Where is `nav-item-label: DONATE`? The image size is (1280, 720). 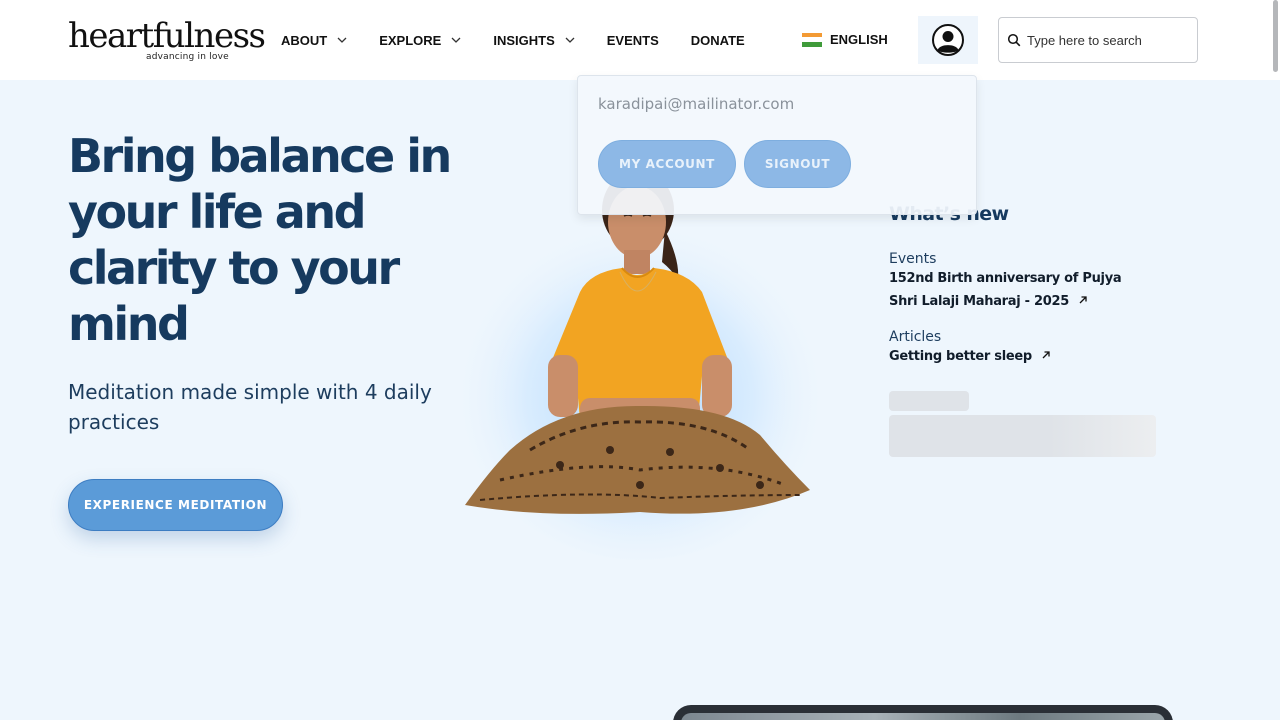
nav-item-label: DONATE is located at coordinates (717, 40).